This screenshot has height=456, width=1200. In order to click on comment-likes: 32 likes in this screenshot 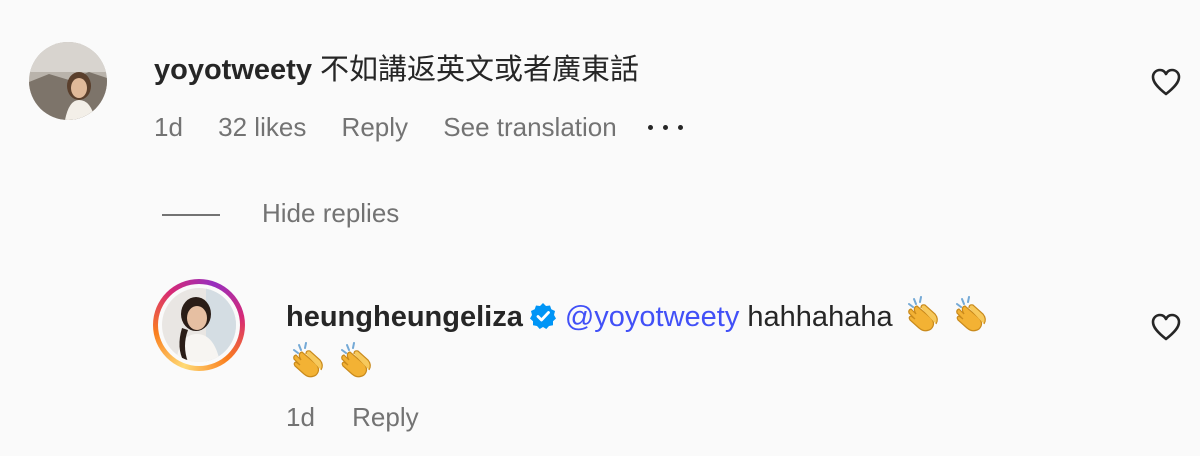, I will do `click(262, 127)`.